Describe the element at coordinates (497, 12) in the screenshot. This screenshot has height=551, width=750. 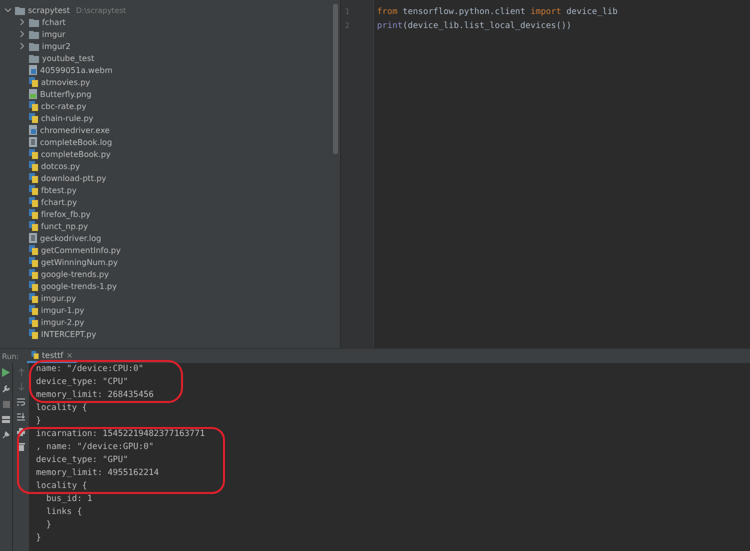
I see `code-line: from tensorflow.python.client import device_lib` at that location.